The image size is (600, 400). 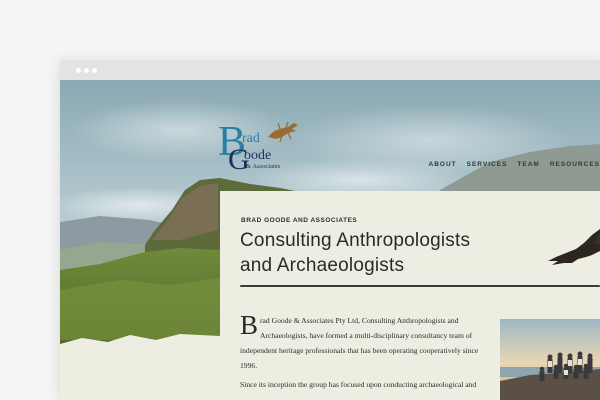 What do you see at coordinates (330, 70) in the screenshot?
I see `browser-chrome` at bounding box center [330, 70].